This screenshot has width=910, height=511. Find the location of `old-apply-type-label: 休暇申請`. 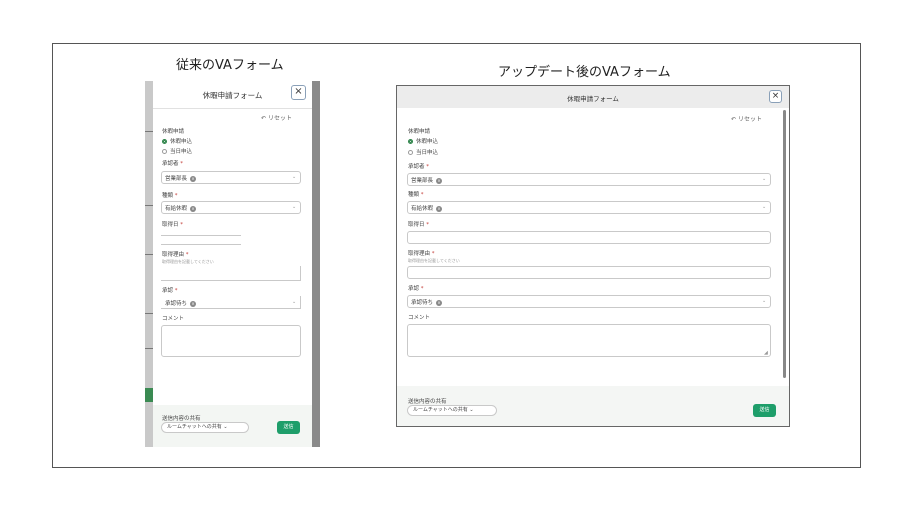

old-apply-type-label: 休暇申請 is located at coordinates (173, 132).